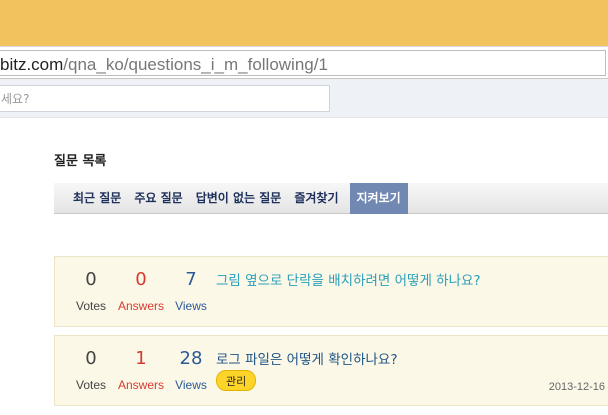  I want to click on views-stat: 7 Views, so click(191, 291).